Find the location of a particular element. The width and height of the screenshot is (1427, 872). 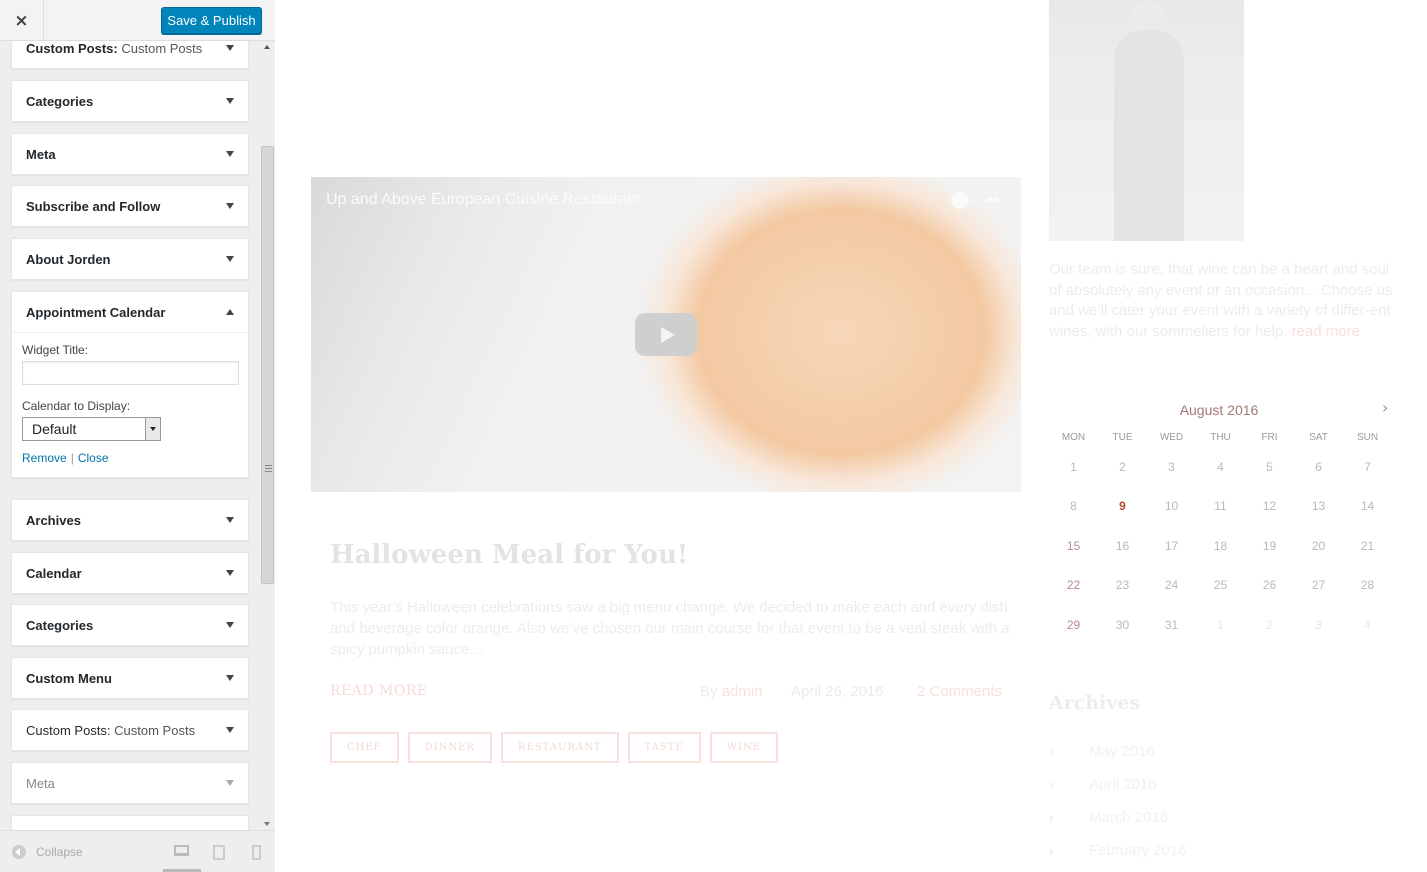

video-title: Up and Above European Cuisine Restaurant is located at coordinates (483, 200).